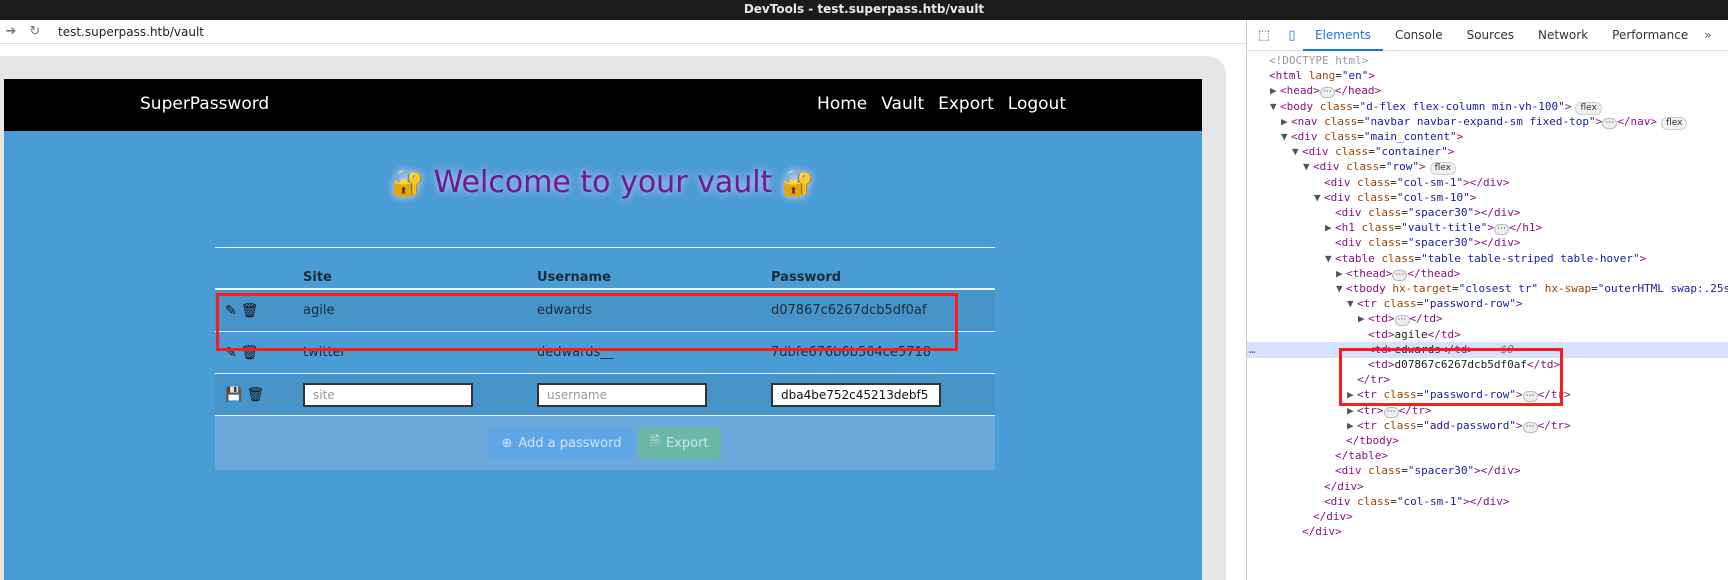 The width and height of the screenshot is (1728, 580). I want to click on nav-export: Export, so click(966, 104).